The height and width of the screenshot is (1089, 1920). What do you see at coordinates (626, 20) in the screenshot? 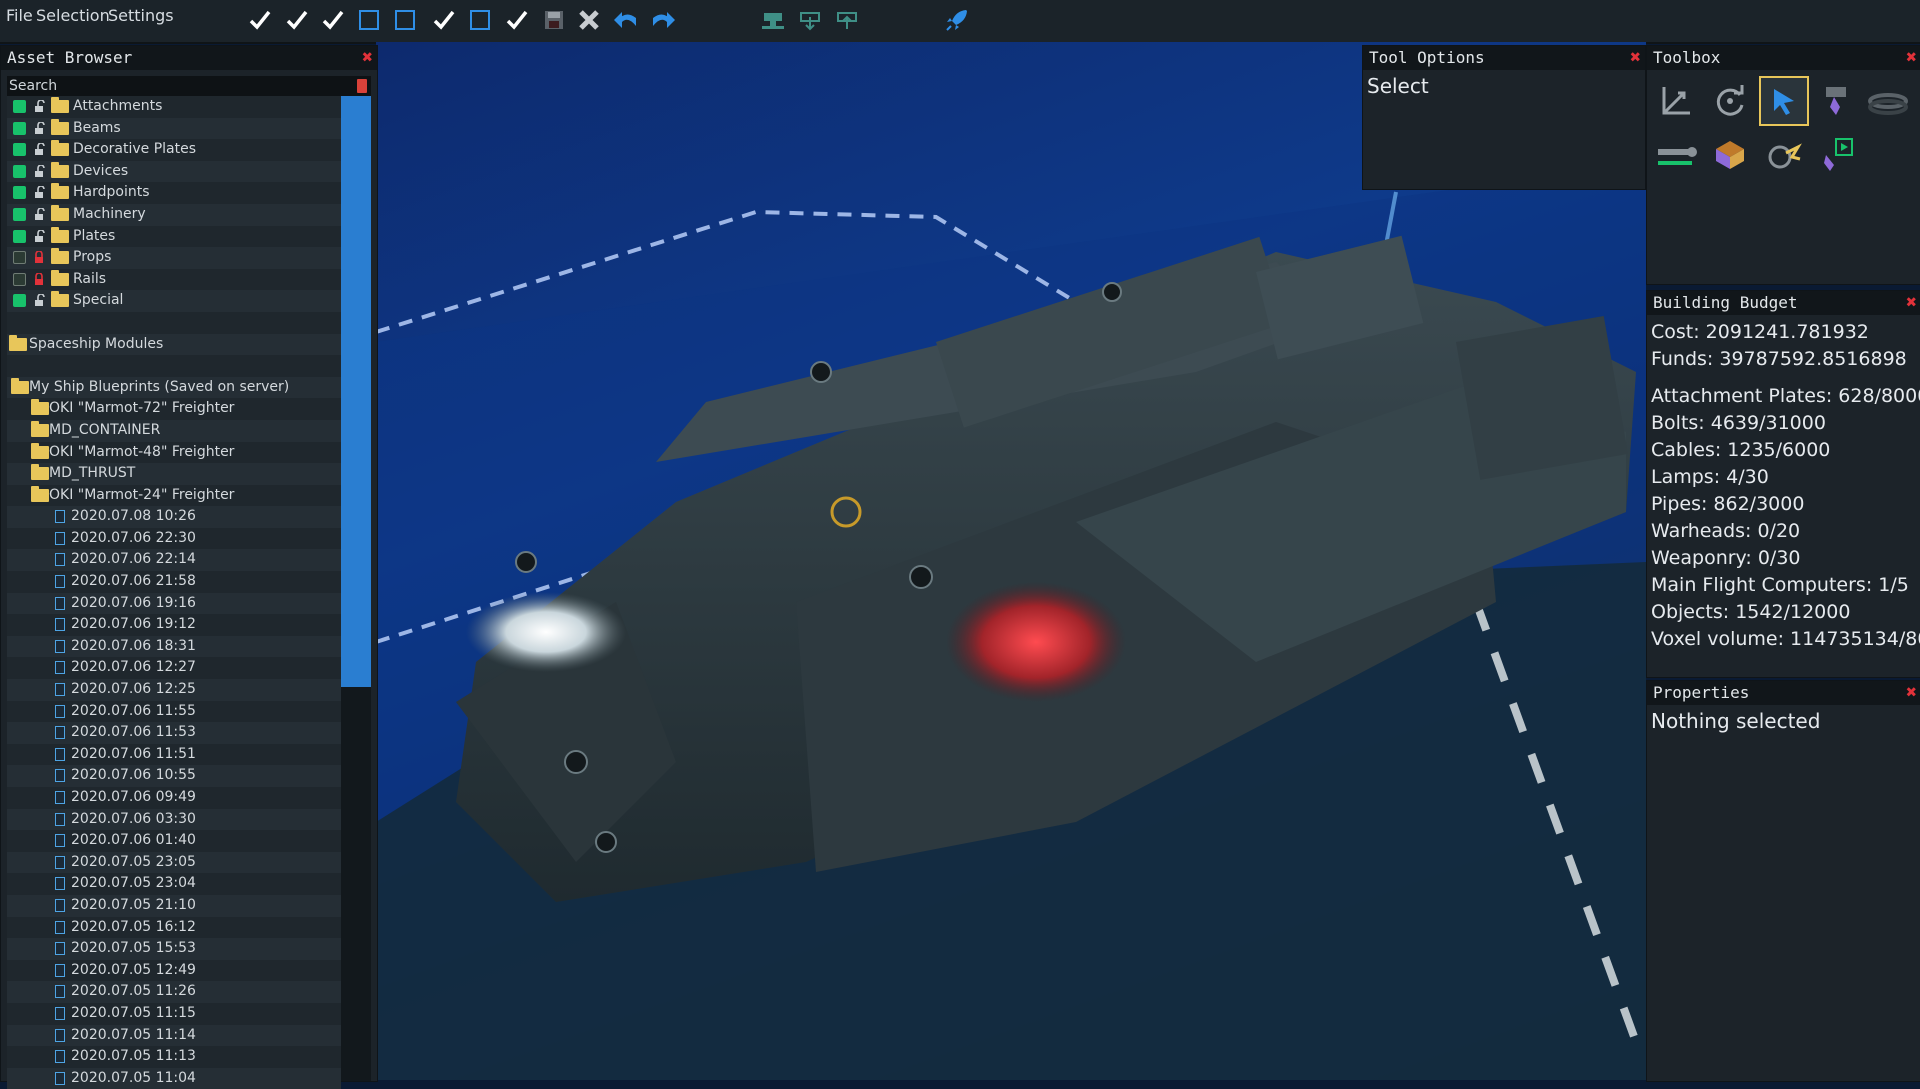
I see `undo-icon` at bounding box center [626, 20].